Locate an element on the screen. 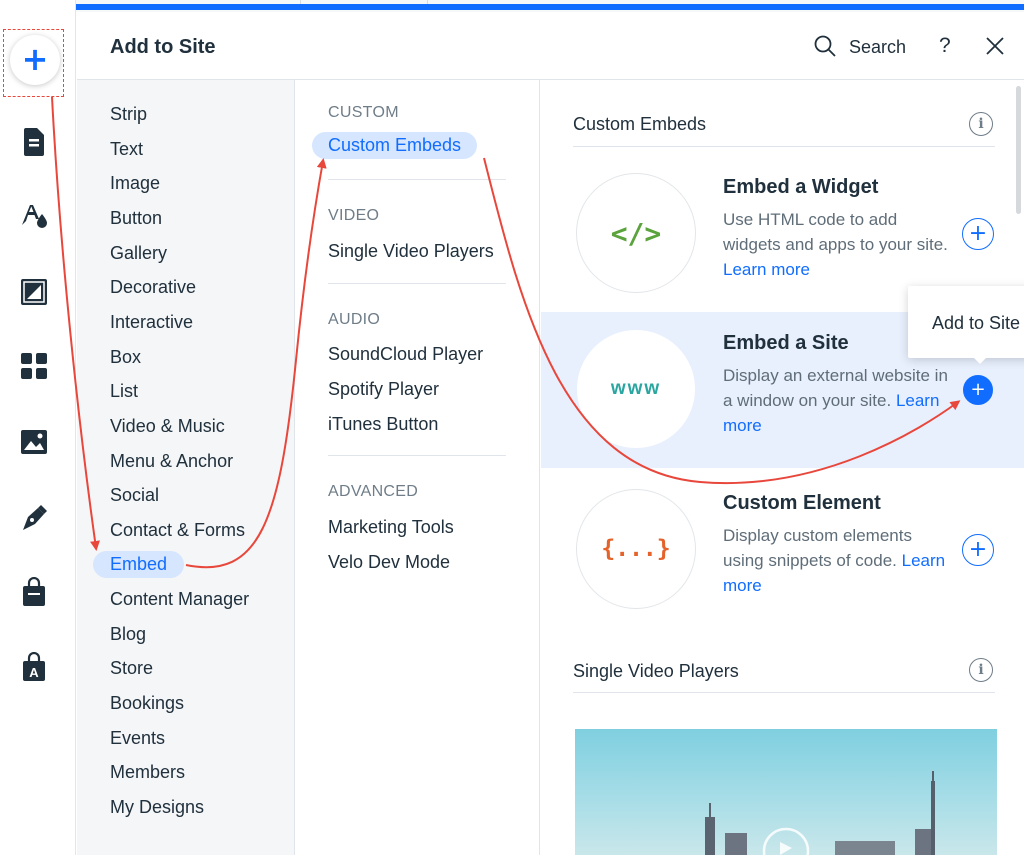 The image size is (1024, 855). category-gallery: Gallery is located at coordinates (138, 253).